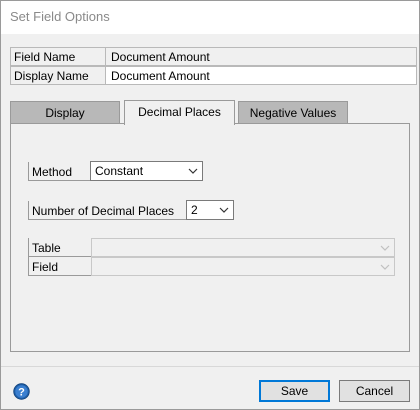 Image resolution: width=420 pixels, height=410 pixels. I want to click on method-selected-value: Constant, so click(119, 171).